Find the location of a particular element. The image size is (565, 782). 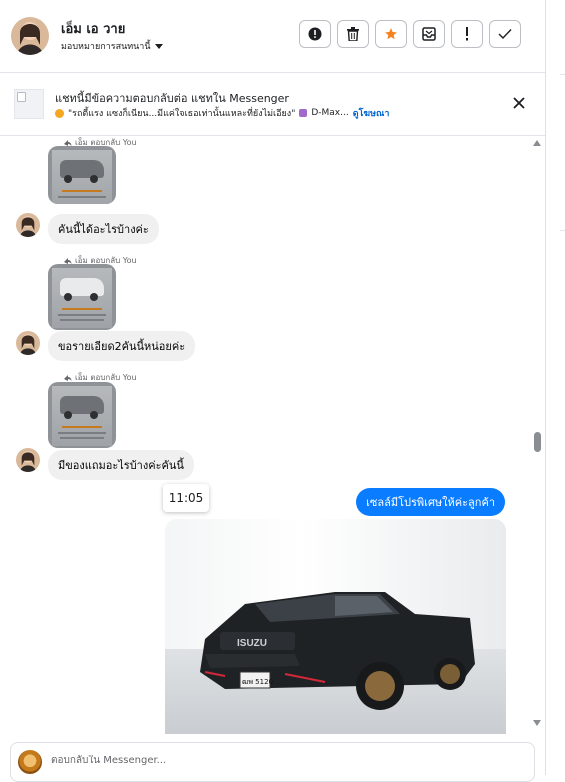

incoming-message: ขอรายเอียด2คันนี้หน่อยค่ะ is located at coordinates (122, 346).